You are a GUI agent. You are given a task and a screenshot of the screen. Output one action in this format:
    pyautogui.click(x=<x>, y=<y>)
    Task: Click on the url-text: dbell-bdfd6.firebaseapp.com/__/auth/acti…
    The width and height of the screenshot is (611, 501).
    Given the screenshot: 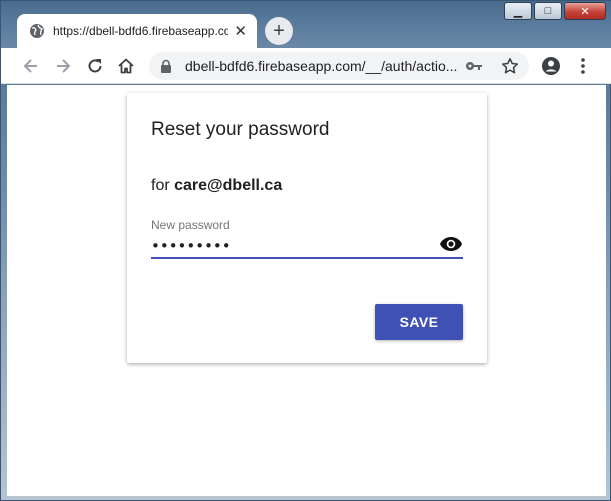 What is the action you would take?
    pyautogui.click(x=321, y=66)
    